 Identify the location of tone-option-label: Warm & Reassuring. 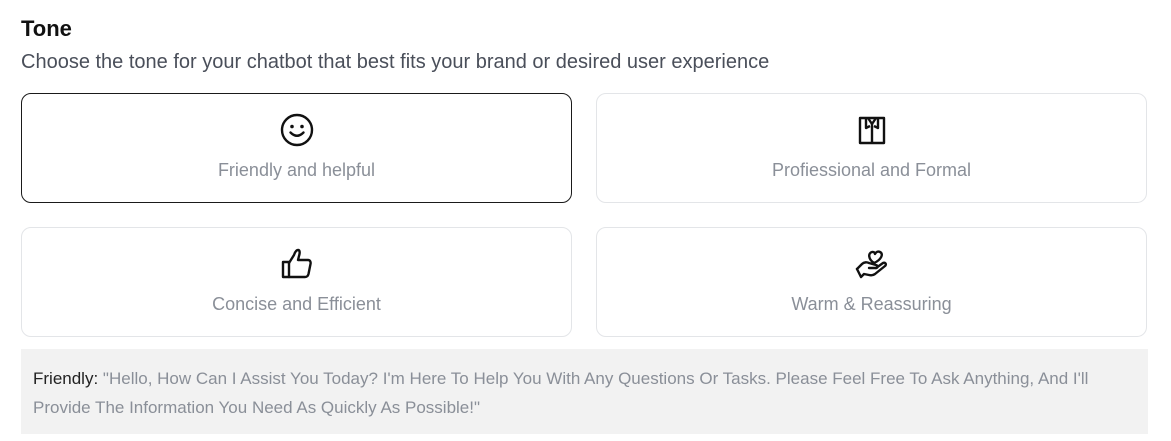
(871, 304).